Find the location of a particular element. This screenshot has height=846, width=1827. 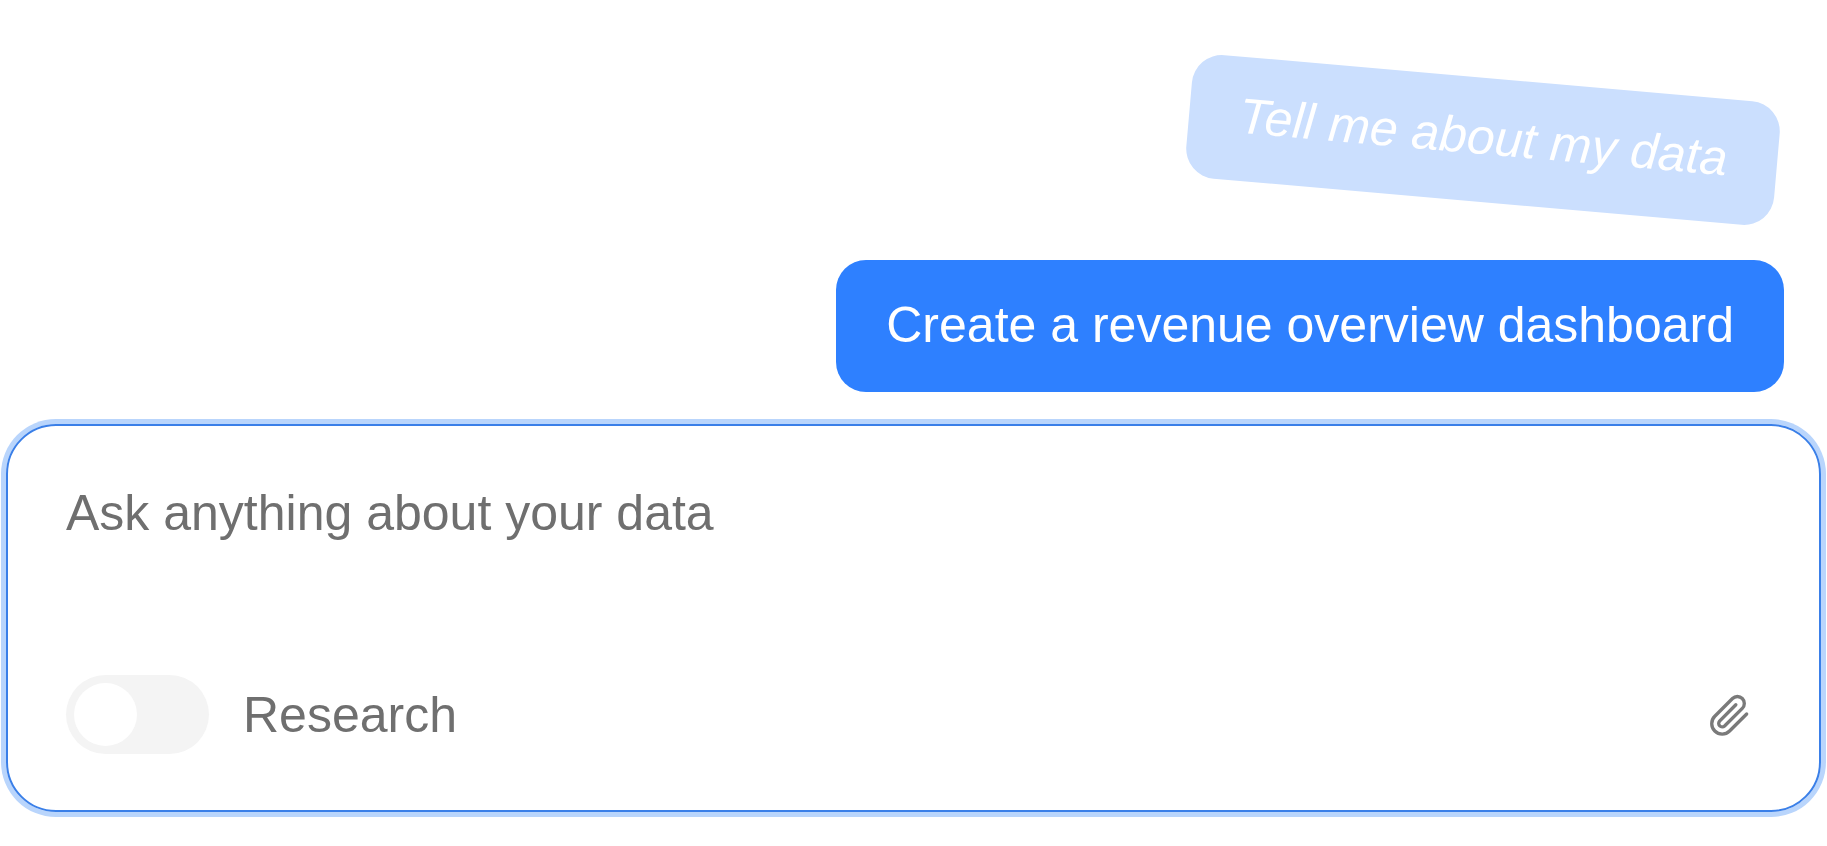

message-bubble: Create a revenue overview dashboard is located at coordinates (1310, 326).